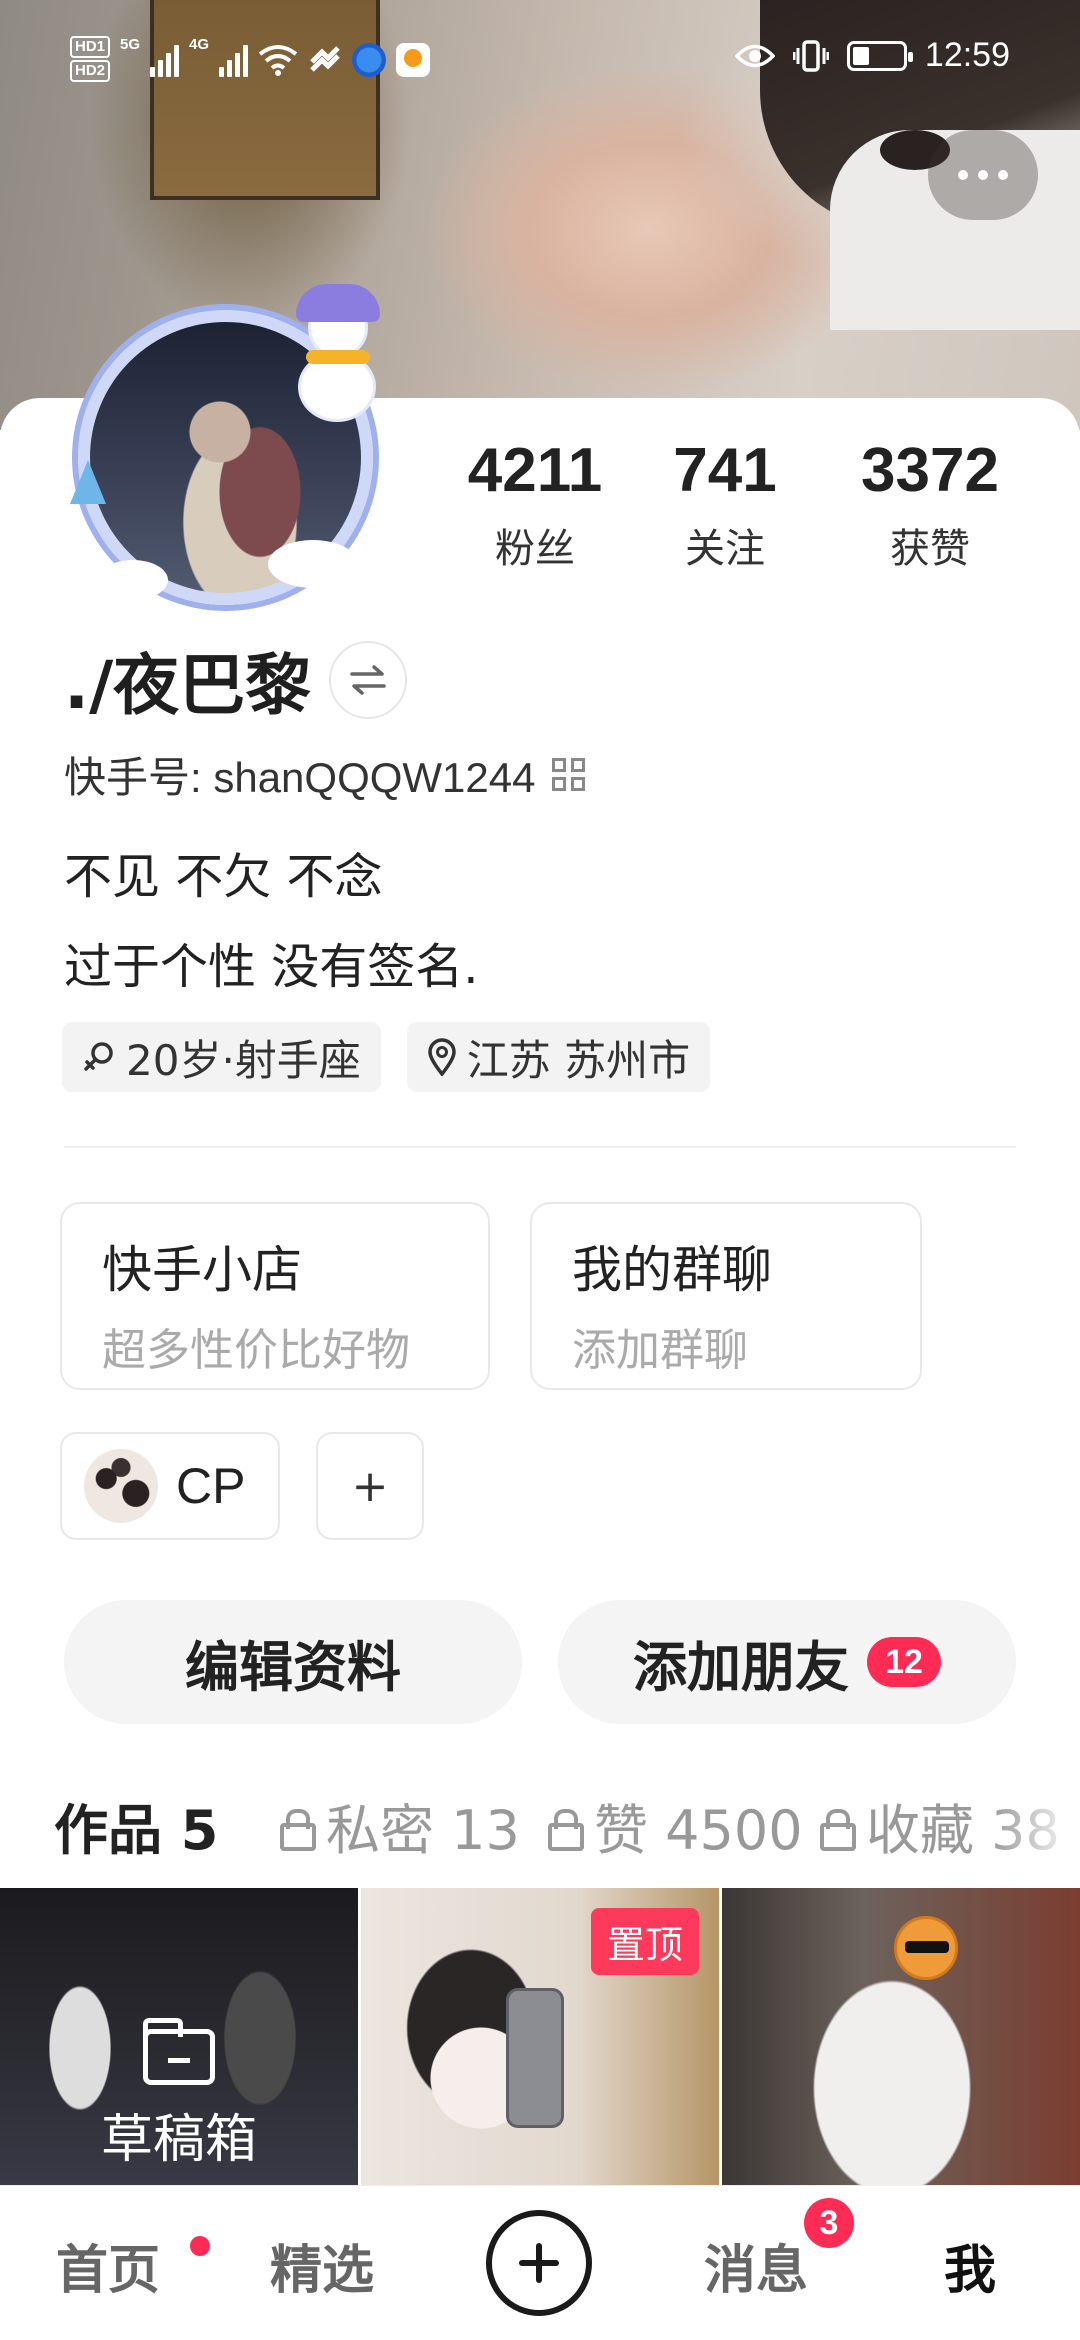 The height and width of the screenshot is (2340, 1080). What do you see at coordinates (540, 1830) in the screenshot?
I see `content-tabs: 作品 5 私密 13 赞 4500 收藏 38` at bounding box center [540, 1830].